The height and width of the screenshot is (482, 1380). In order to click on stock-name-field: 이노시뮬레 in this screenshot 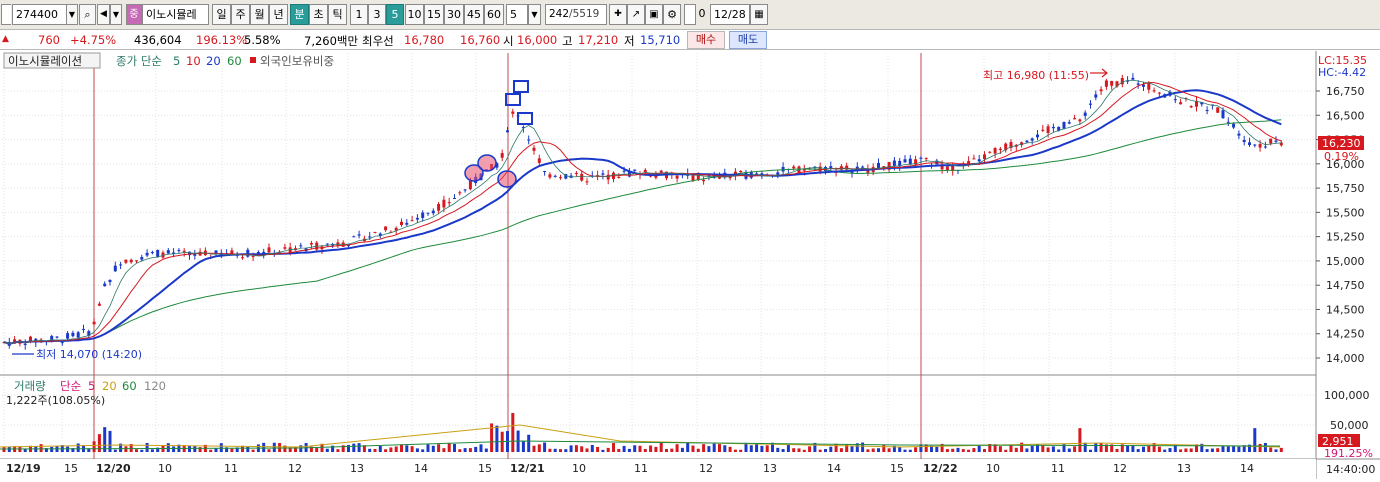, I will do `click(175, 14)`.